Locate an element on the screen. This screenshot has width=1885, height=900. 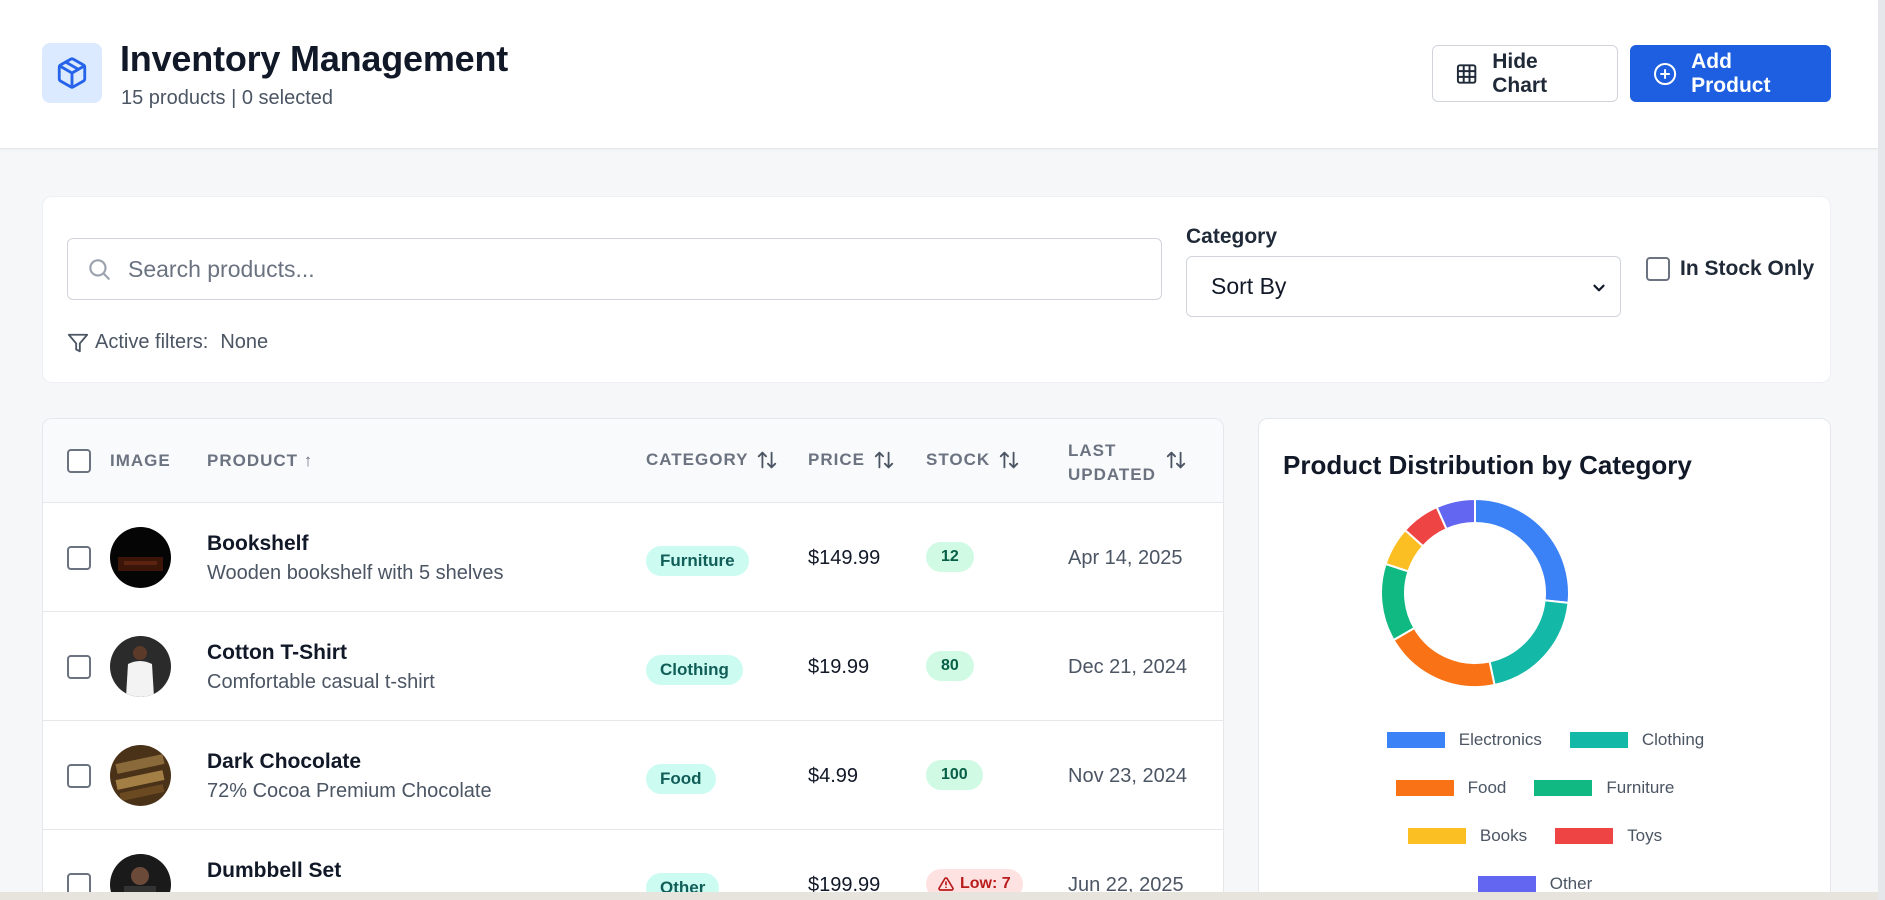
donut-slice-clothing is located at coordinates (1529, 643).